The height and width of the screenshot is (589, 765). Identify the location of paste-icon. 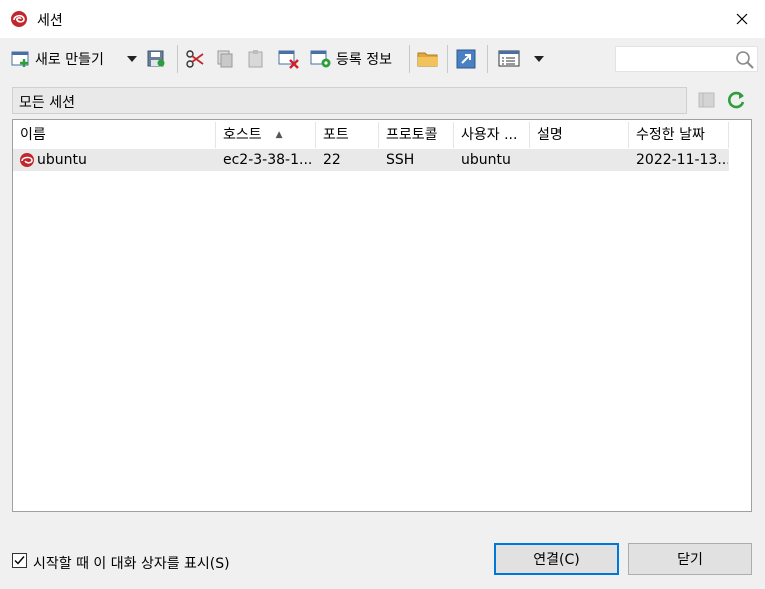
(255, 59).